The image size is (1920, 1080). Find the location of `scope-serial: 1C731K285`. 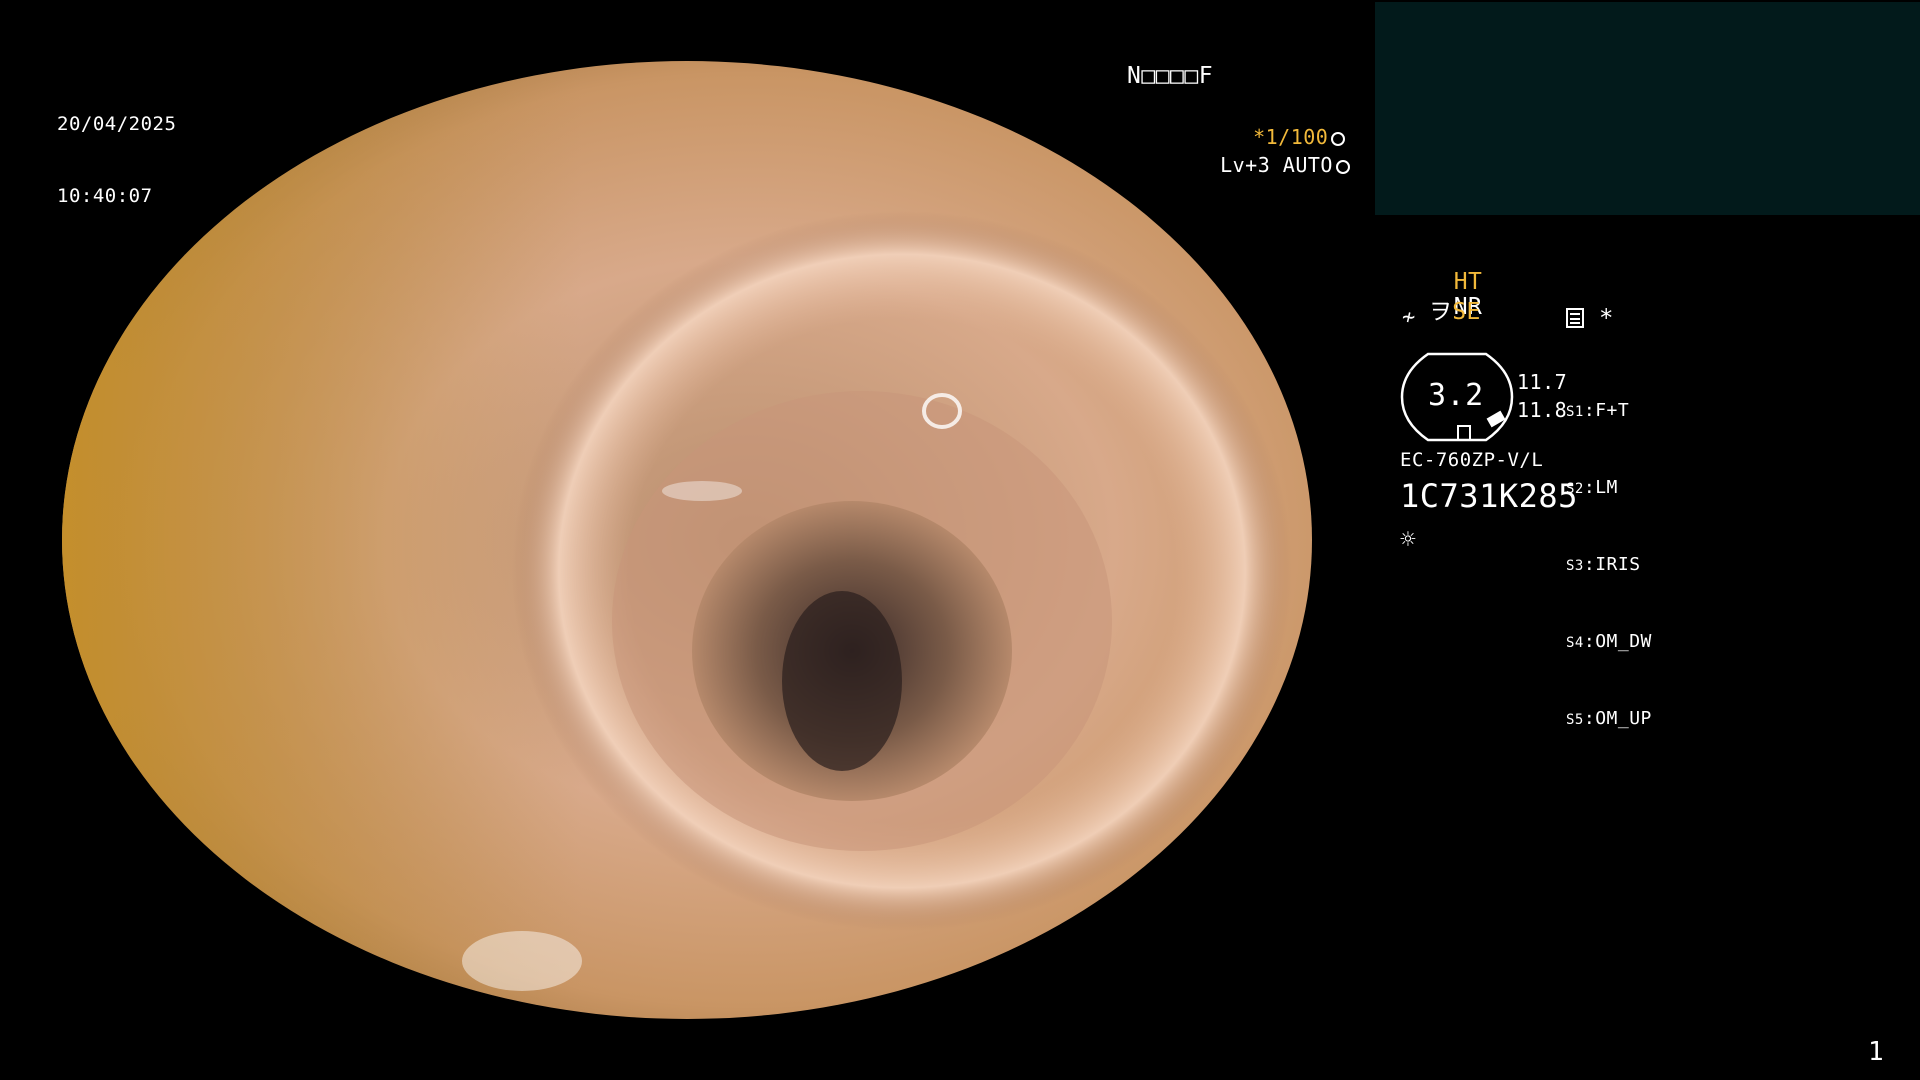

scope-serial: 1C731K285 is located at coordinates (1489, 496).